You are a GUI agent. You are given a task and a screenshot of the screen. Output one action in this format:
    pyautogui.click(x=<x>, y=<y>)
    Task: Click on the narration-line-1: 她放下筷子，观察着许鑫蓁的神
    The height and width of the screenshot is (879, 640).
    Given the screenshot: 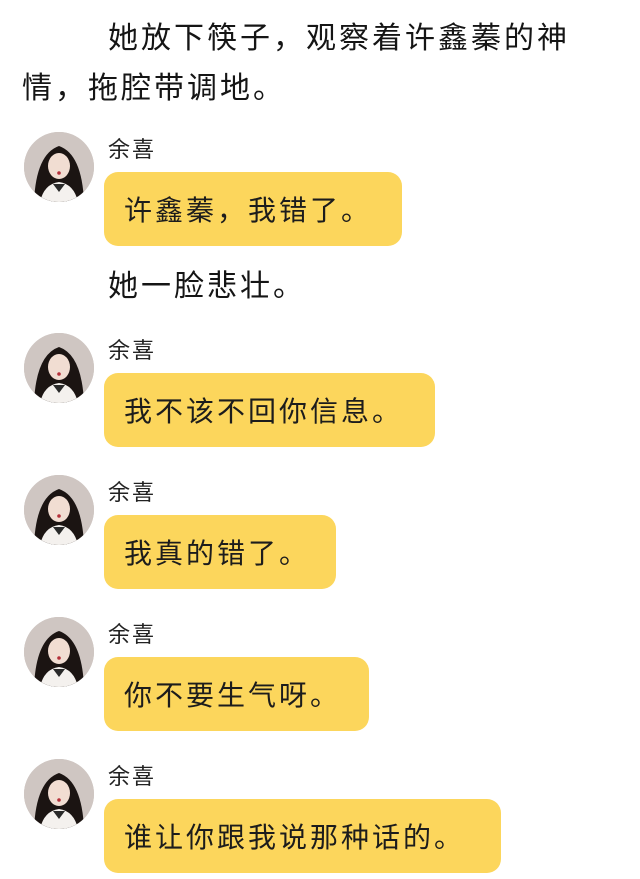 What is the action you would take?
    pyautogui.click(x=339, y=38)
    